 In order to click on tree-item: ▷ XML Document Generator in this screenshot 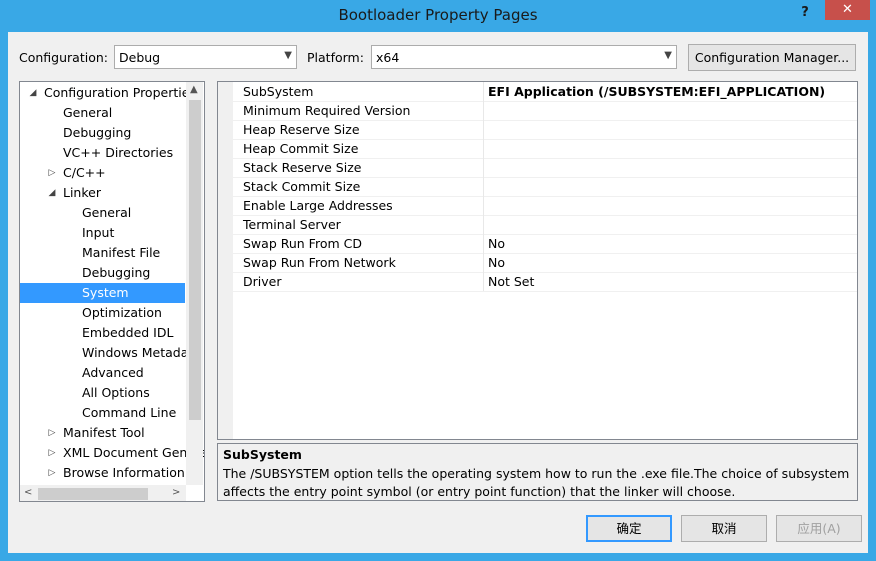, I will do `click(112, 453)`.